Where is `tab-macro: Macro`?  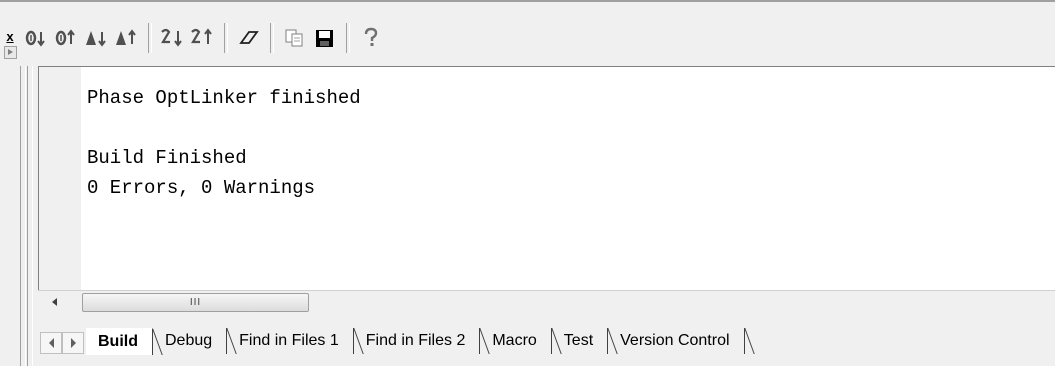 tab-macro: Macro is located at coordinates (516, 341).